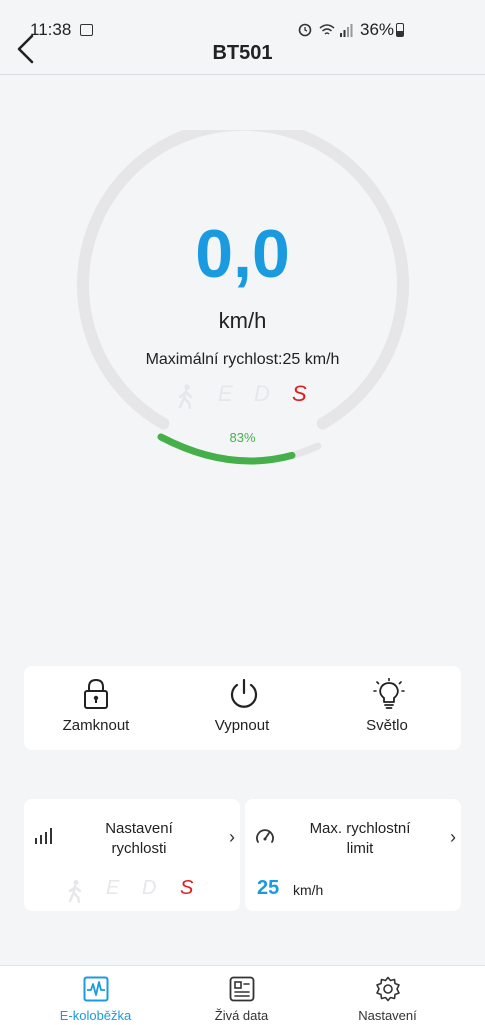 This screenshot has width=485, height=1025. I want to click on tab-e-scooter-label: E-koloběžka, so click(95, 1015).